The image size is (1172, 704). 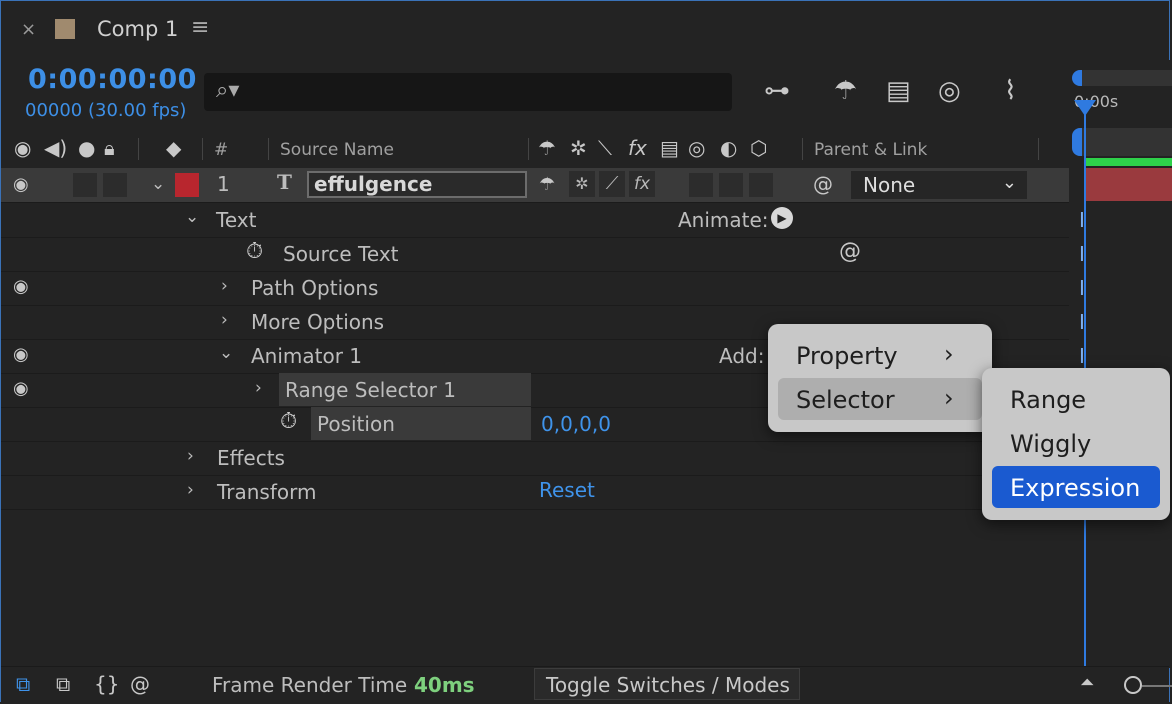 What do you see at coordinates (669, 148) in the screenshot?
I see `frame-blend-switch-icon: ▤` at bounding box center [669, 148].